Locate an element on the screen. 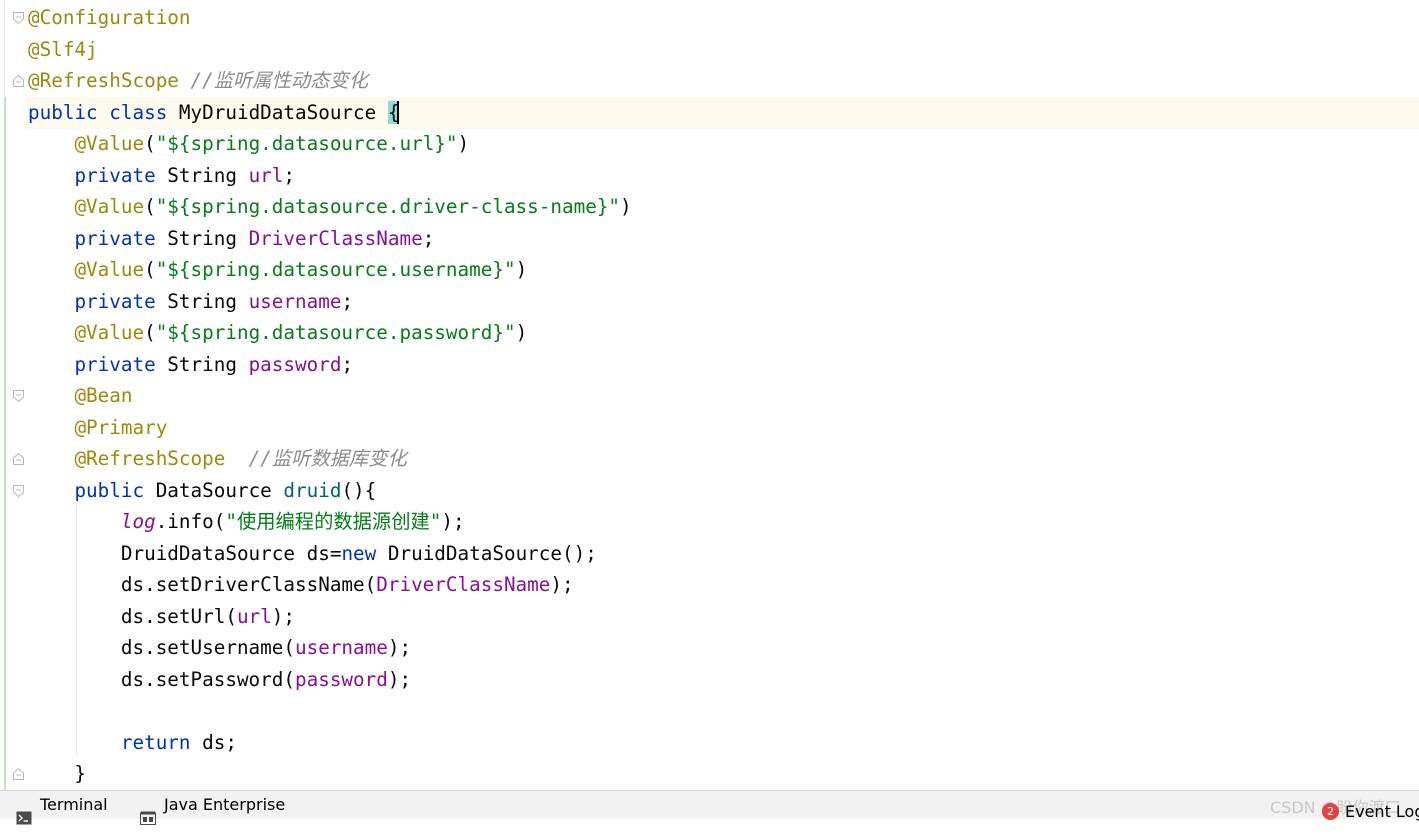  event-log-tab: 2 Event Log is located at coordinates (1370, 808).